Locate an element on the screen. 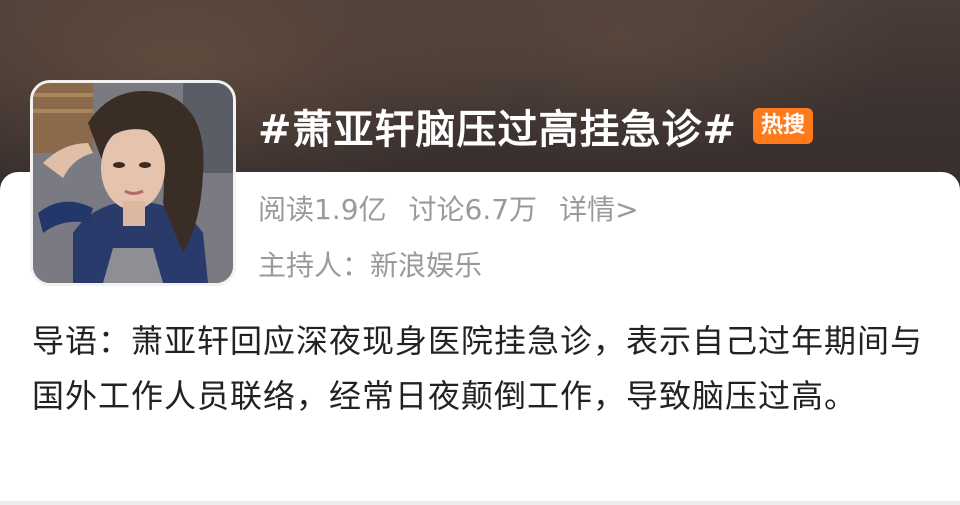  host-label: 主持人：新浪娱乐 is located at coordinates (370, 265).